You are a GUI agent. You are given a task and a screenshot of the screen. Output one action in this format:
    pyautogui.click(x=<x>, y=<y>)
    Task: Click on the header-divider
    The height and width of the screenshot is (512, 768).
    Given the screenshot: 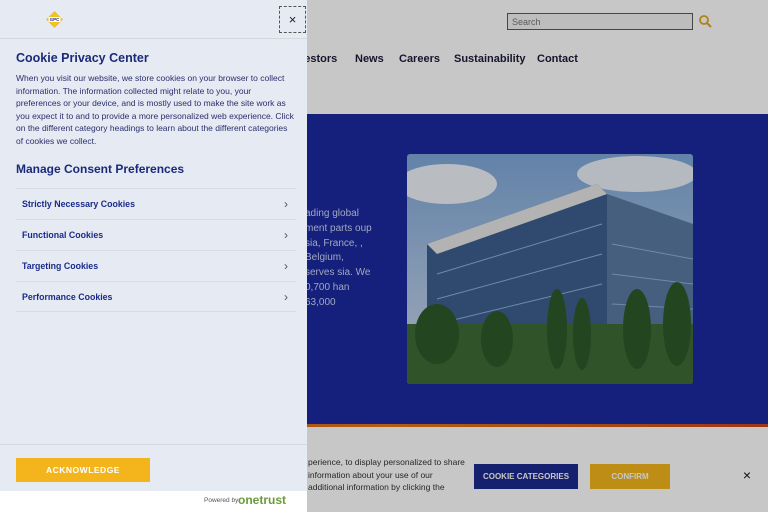 What is the action you would take?
    pyautogui.click(x=153, y=38)
    